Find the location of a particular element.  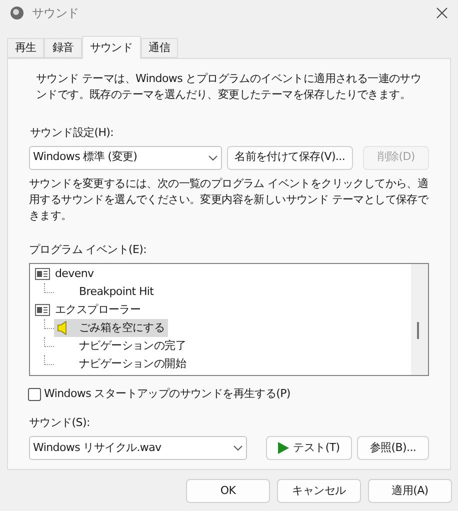

scheme-dropdown: Windows 標準 (変更) is located at coordinates (125, 158).